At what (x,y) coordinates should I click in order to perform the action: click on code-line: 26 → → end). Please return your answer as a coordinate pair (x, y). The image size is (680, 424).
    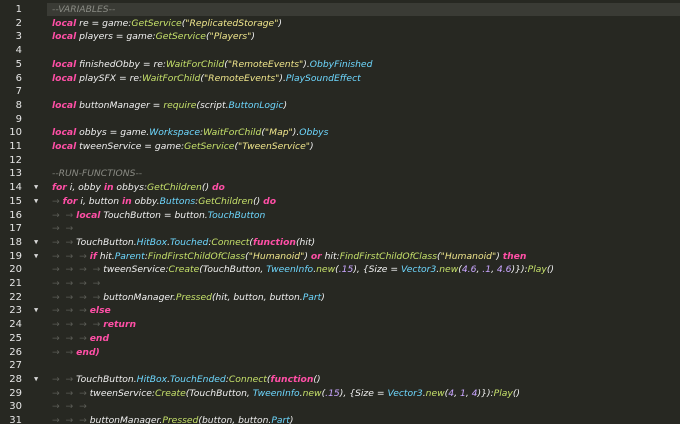
    Looking at the image, I should click on (340, 353).